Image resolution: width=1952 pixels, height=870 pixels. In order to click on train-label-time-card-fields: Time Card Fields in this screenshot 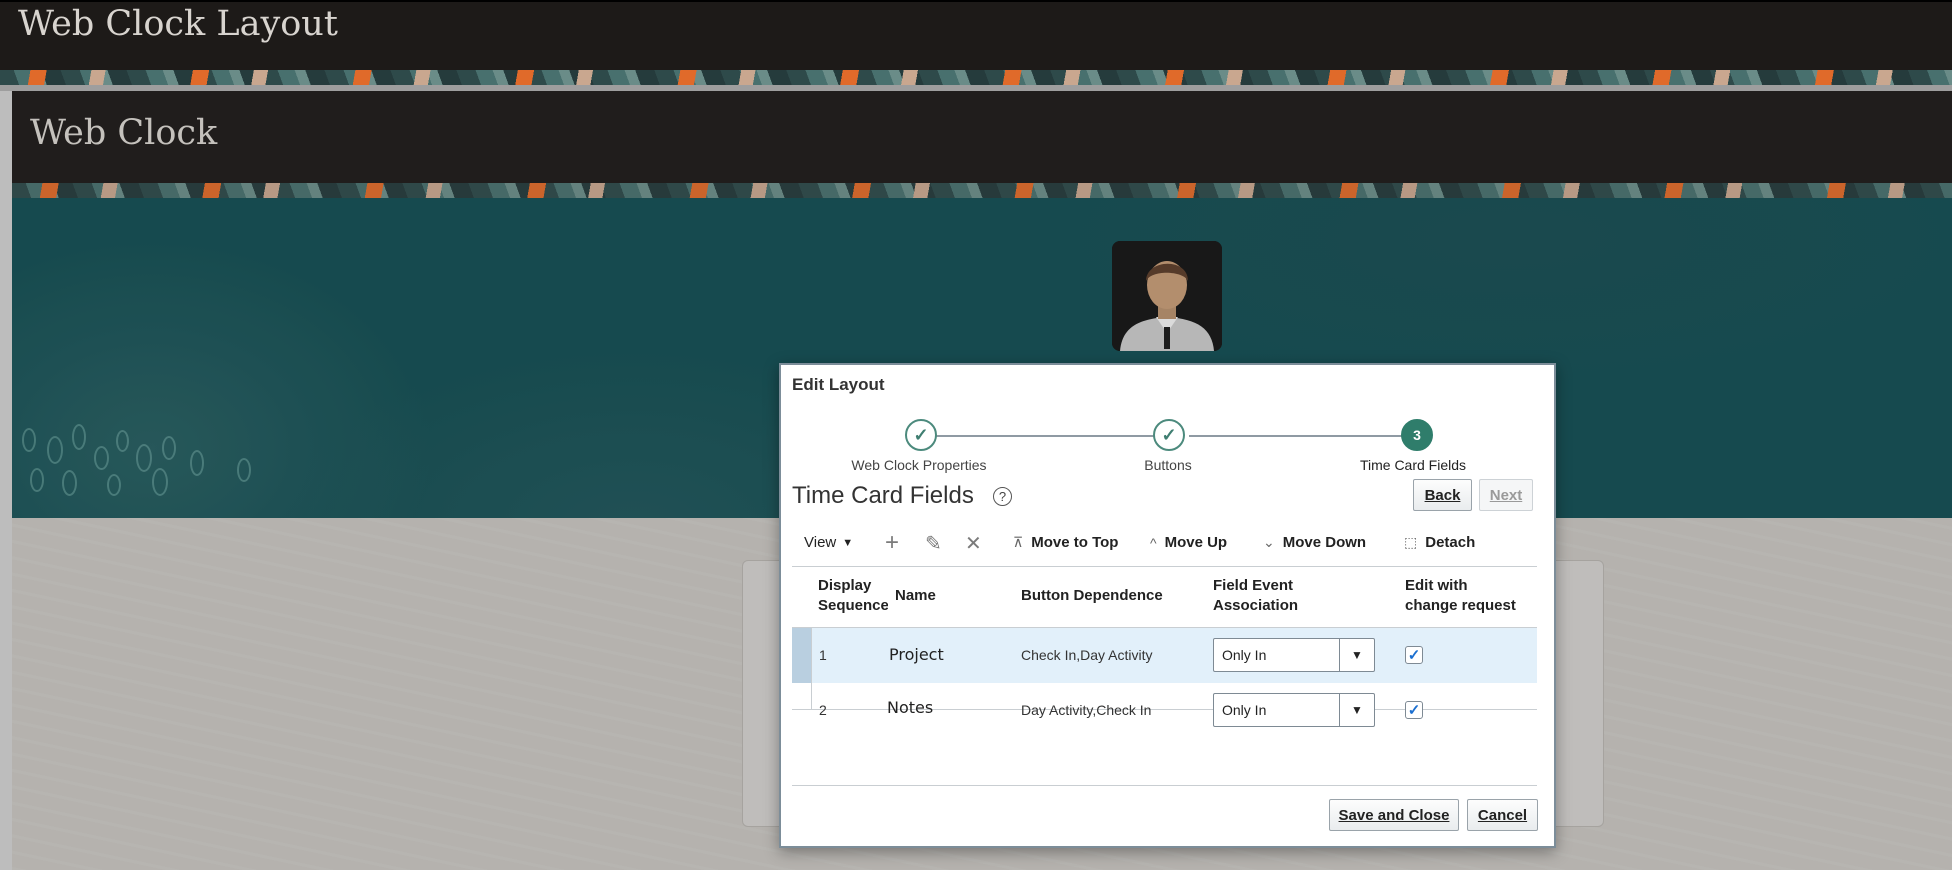, I will do `click(1413, 465)`.